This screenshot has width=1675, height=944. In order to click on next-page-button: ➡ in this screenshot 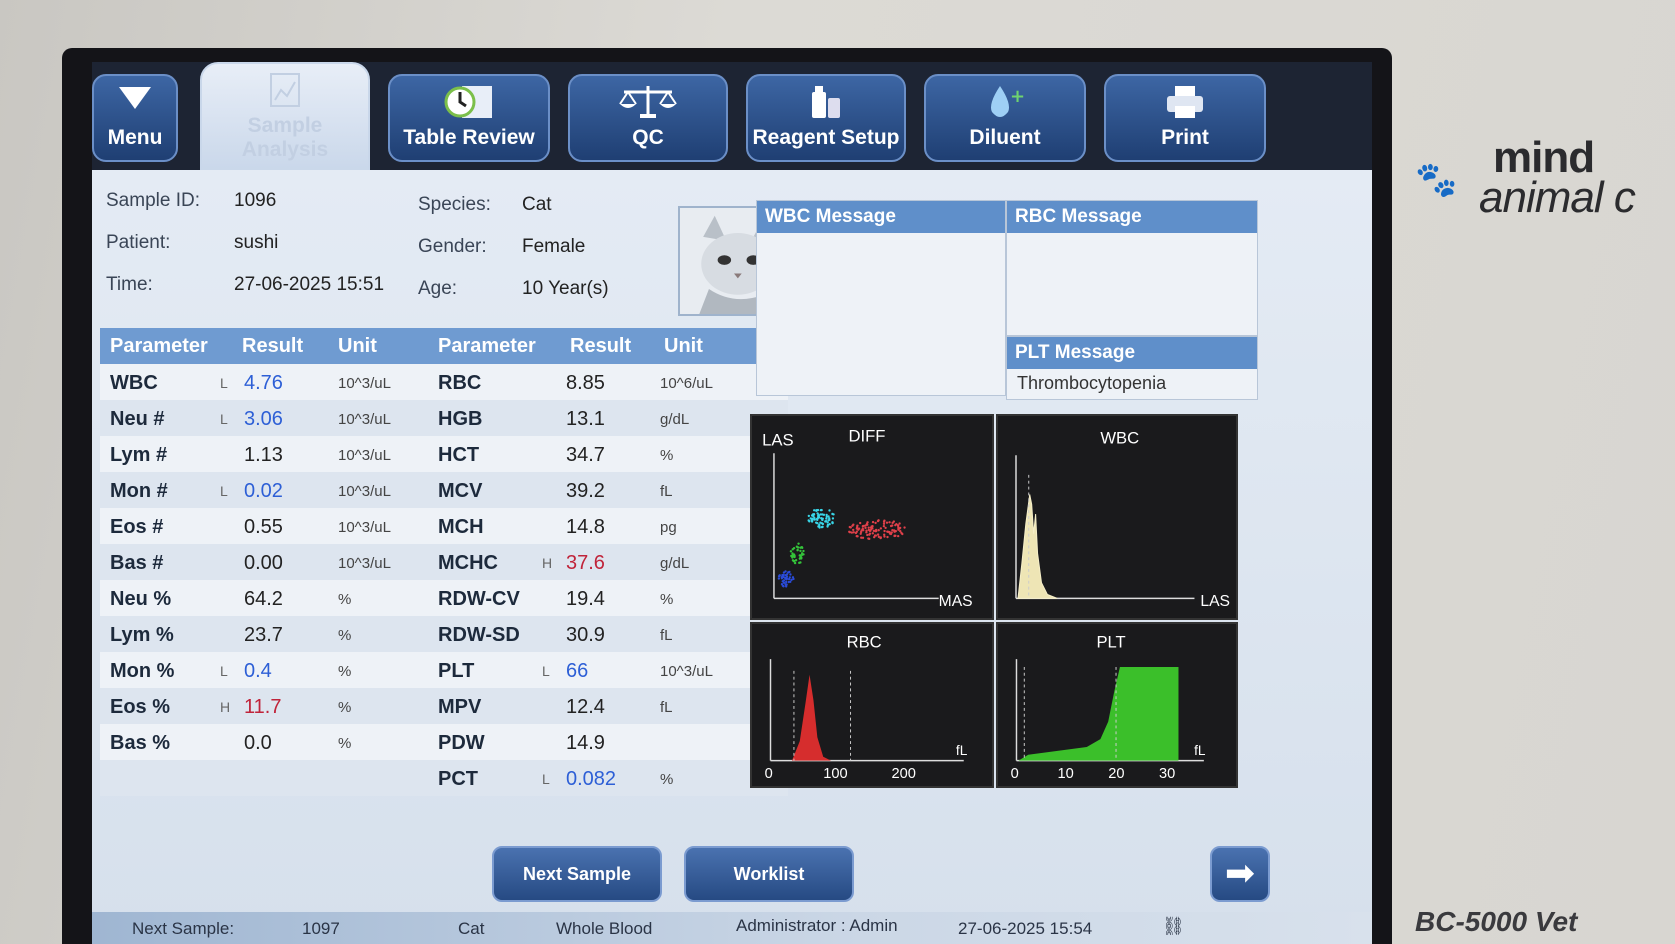, I will do `click(1240, 874)`.